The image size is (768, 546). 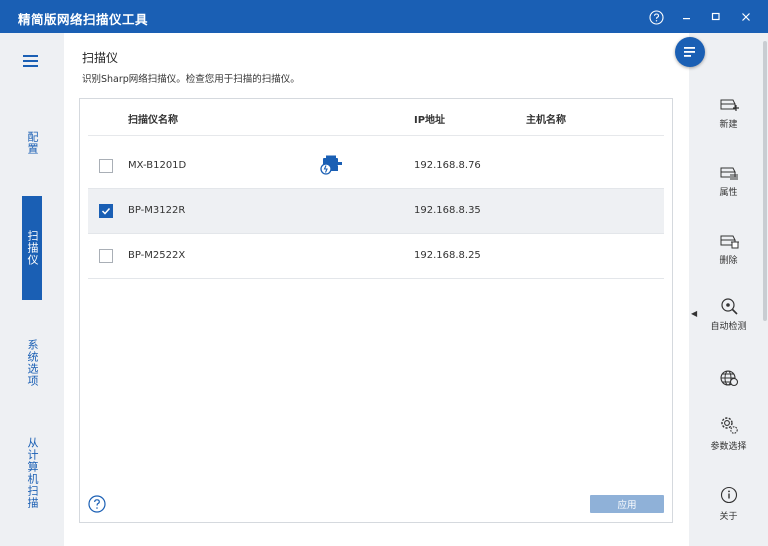 What do you see at coordinates (384, 16) in the screenshot?
I see `title-bar: 精简版网络扫描仪工具` at bounding box center [384, 16].